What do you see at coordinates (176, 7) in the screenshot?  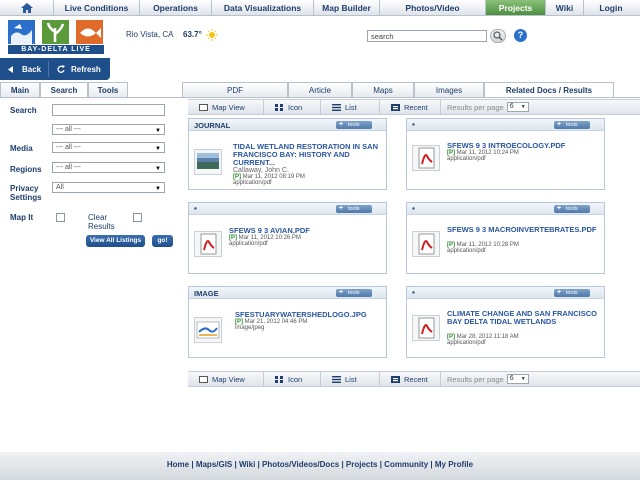 I see `nav-operations: Operations` at bounding box center [176, 7].